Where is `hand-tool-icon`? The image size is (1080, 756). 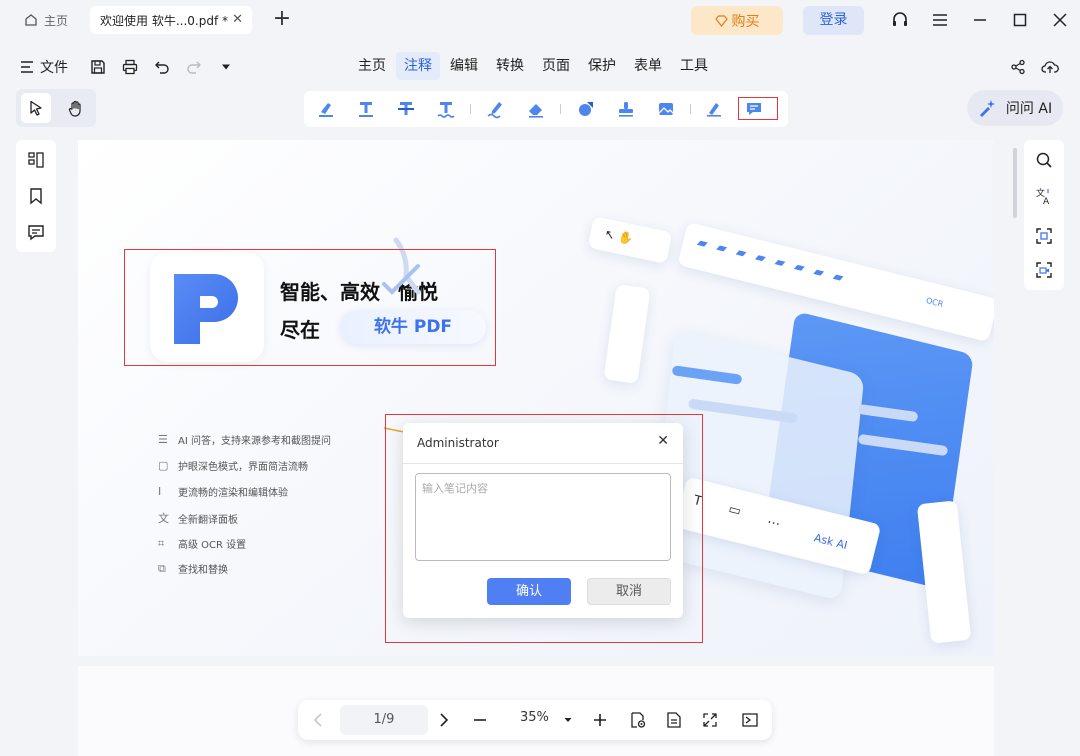 hand-tool-icon is located at coordinates (76, 108).